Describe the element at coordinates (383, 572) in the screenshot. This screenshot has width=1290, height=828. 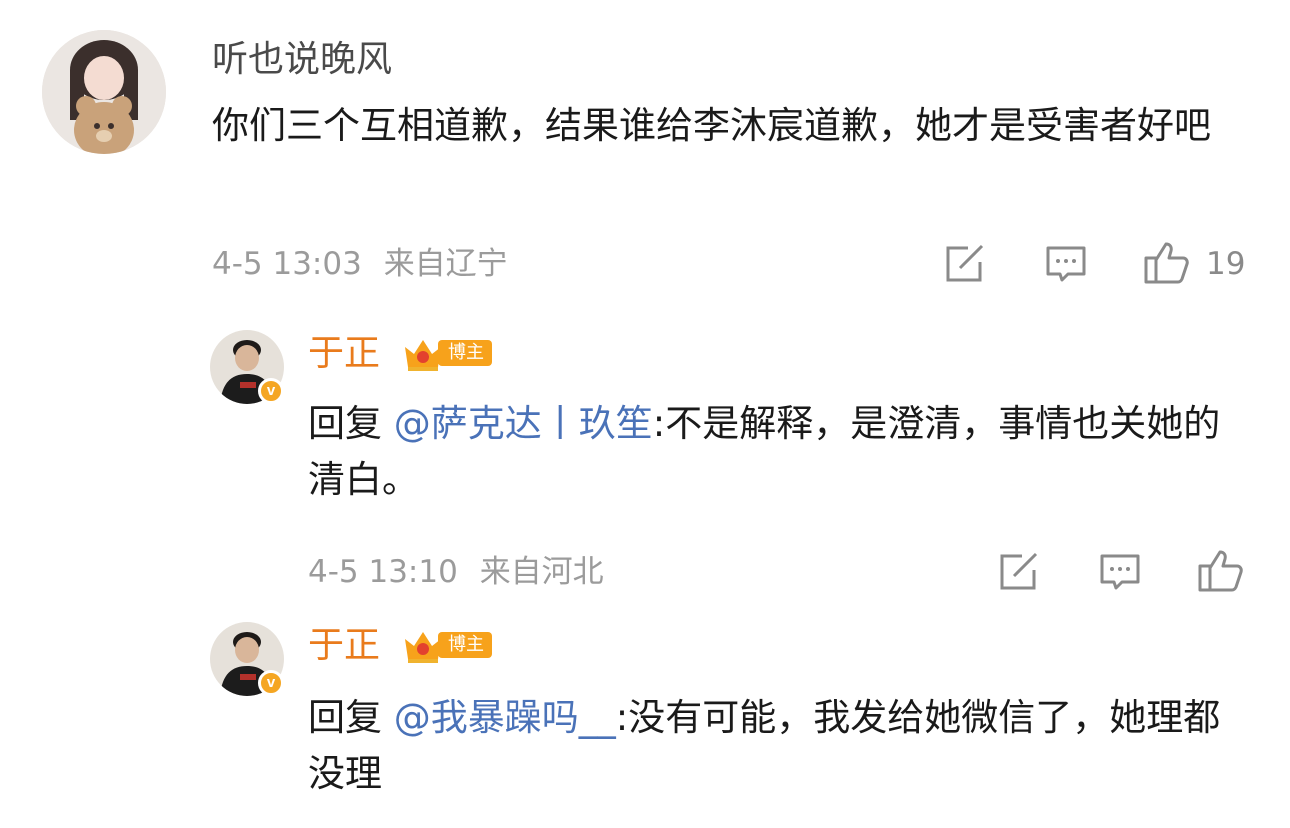
I see `comment-time: 4-5 13:10` at that location.